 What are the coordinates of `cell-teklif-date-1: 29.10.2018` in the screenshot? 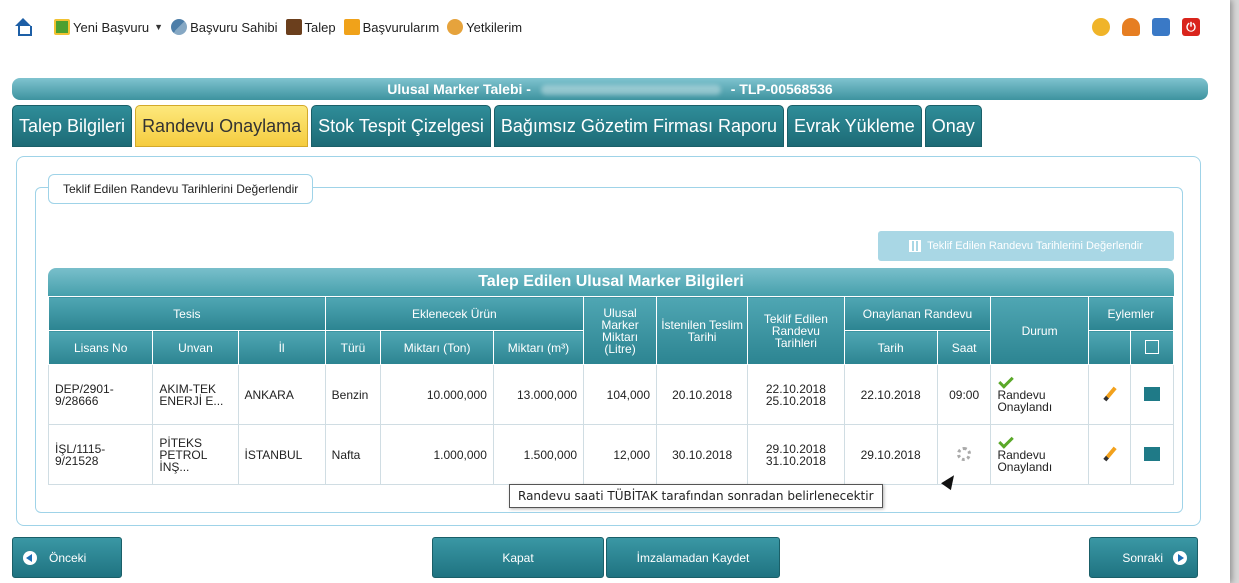 It's located at (795, 448).